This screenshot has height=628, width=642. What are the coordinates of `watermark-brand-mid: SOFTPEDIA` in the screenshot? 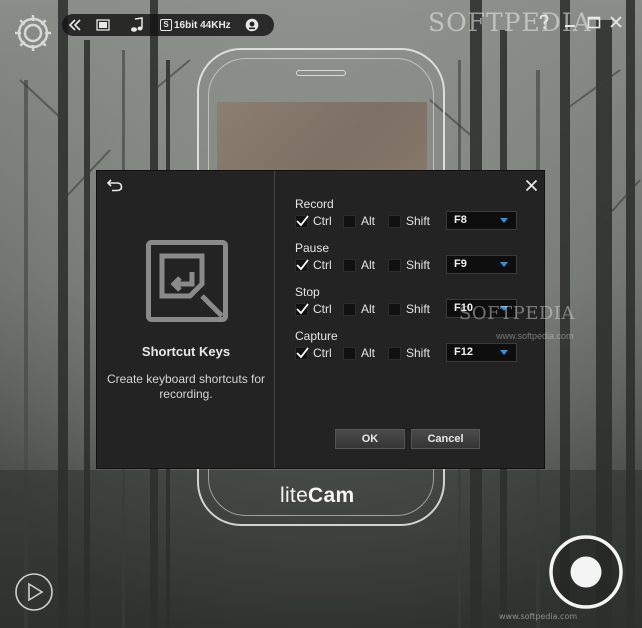 It's located at (517, 313).